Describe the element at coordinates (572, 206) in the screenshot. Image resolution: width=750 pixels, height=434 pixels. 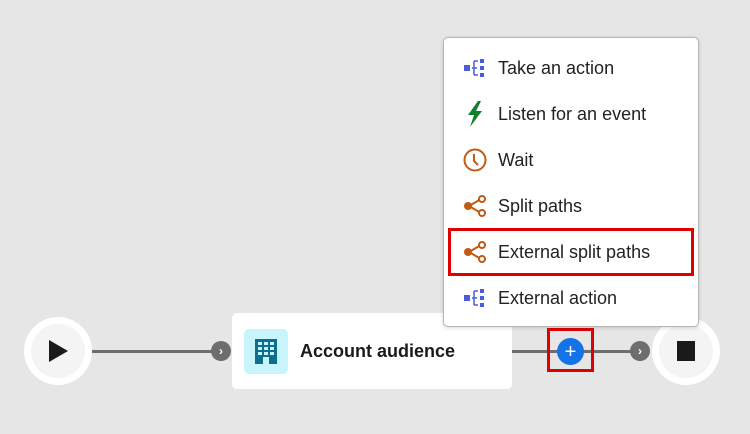
I see `menu-item-split-paths: Split paths` at that location.